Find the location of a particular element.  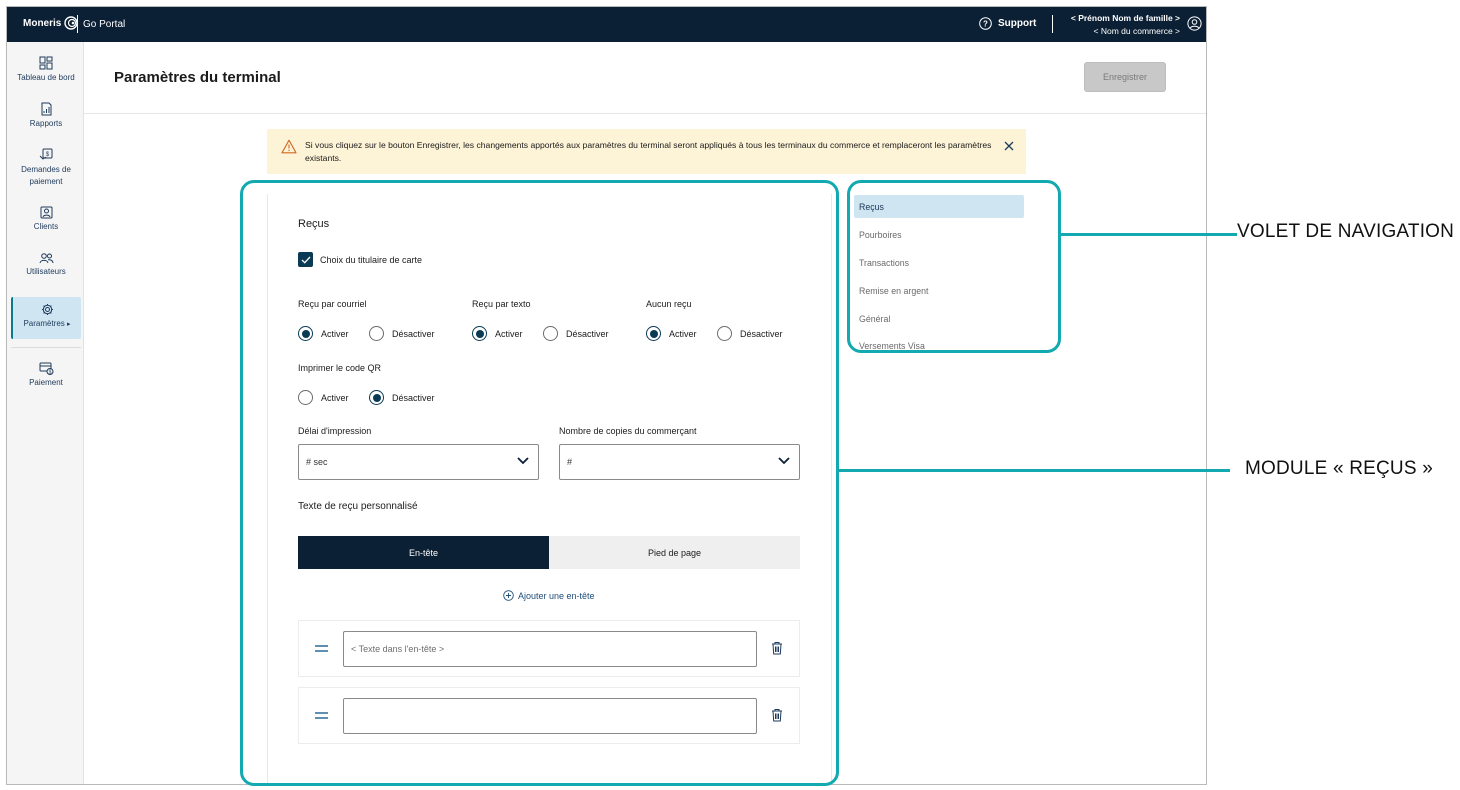

receipts-module-connector is located at coordinates (1034, 470).